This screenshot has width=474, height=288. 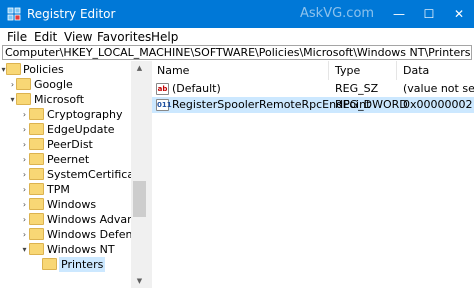 I want to click on maximize-button: ☐, so click(x=429, y=14).